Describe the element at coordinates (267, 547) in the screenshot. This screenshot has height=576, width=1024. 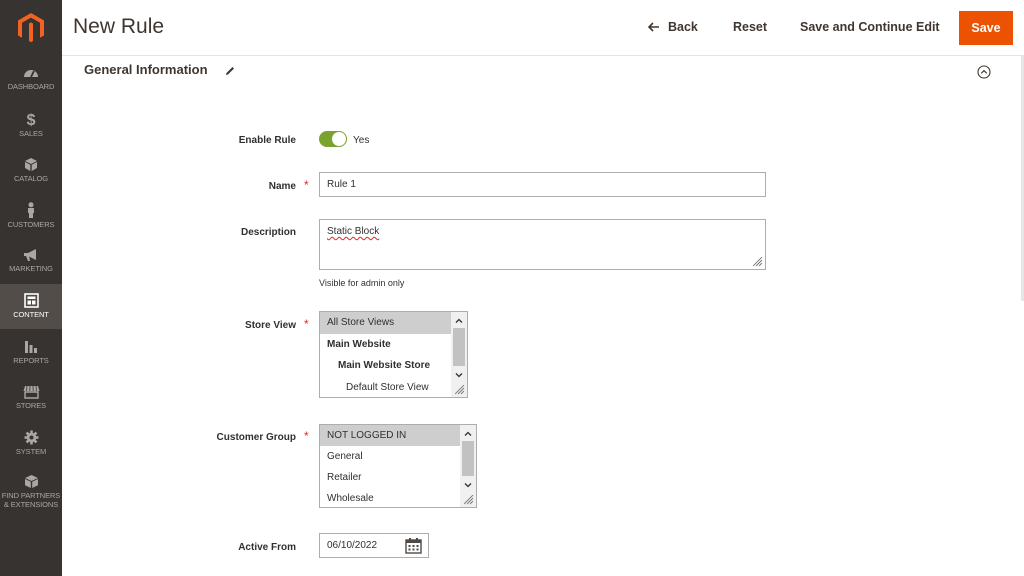
I see `active-from-label: Active From` at that location.